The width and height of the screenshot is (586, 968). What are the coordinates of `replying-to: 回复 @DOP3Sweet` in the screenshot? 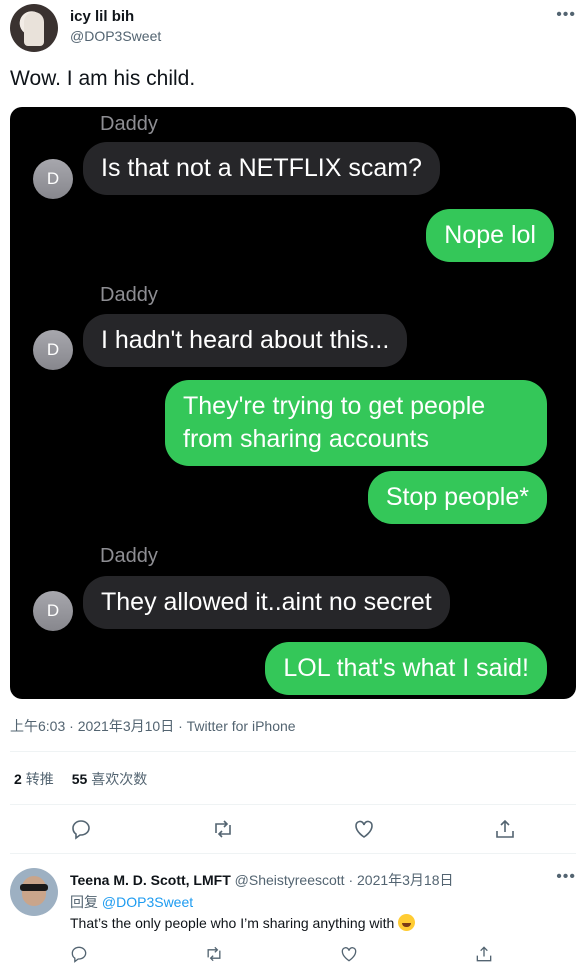 It's located at (131, 902).